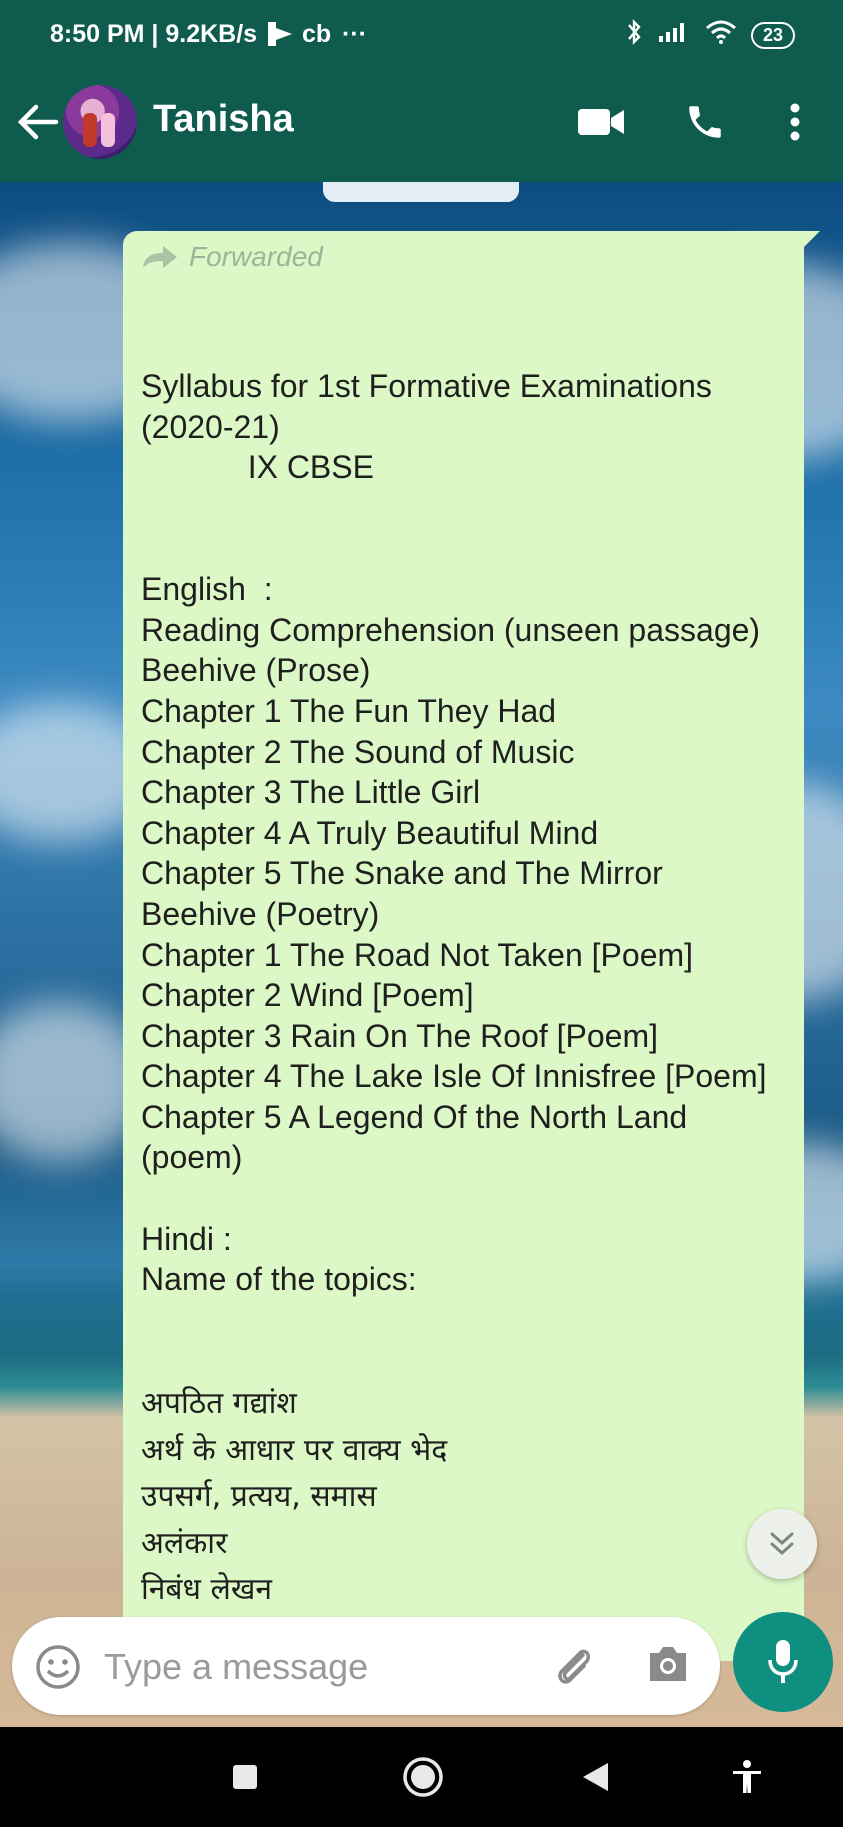  Describe the element at coordinates (259, 1497) in the screenshot. I see `message-hindi-line: उपसर्ग, प्रत्यय, समास` at that location.